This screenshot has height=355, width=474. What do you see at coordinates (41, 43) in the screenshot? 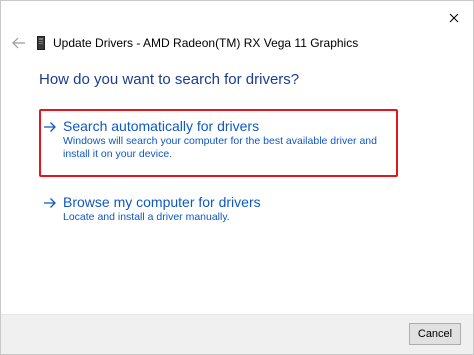
I see `device-icon` at bounding box center [41, 43].